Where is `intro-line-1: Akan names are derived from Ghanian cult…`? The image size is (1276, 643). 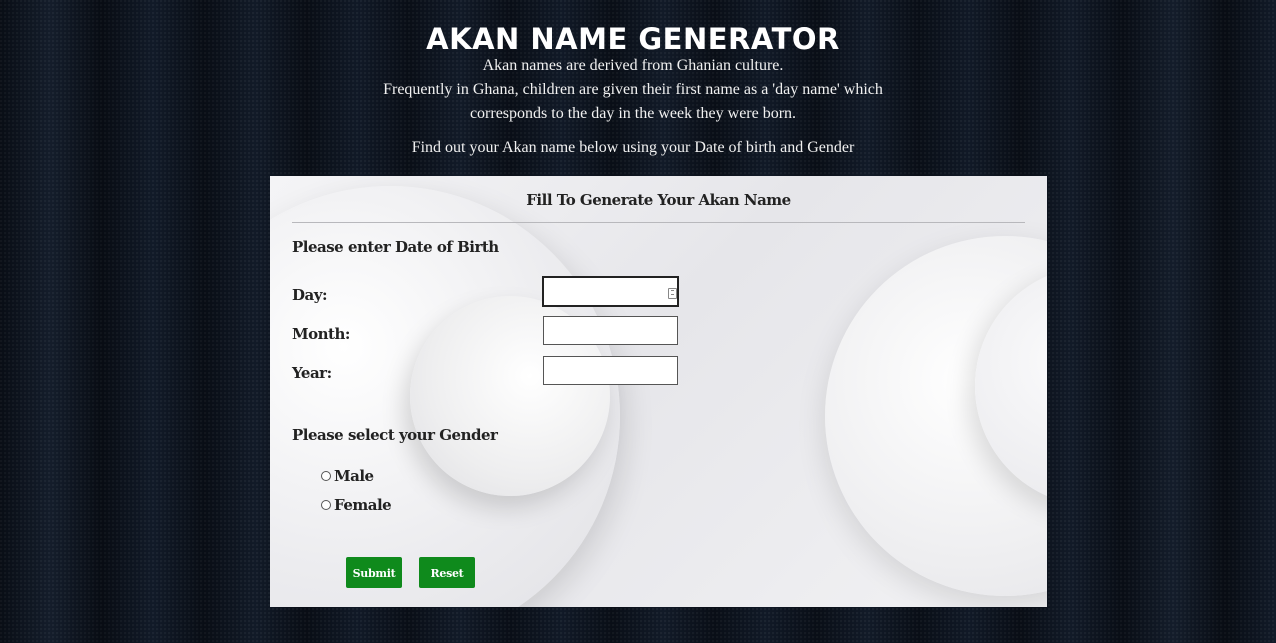
intro-line-1: Akan names are derived from Ghanian cult… is located at coordinates (633, 65).